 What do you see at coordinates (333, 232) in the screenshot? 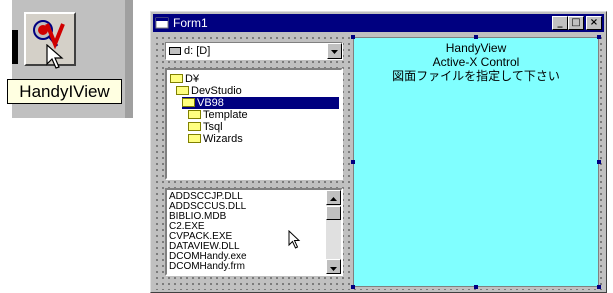
I see `file-list-scrollbar` at bounding box center [333, 232].